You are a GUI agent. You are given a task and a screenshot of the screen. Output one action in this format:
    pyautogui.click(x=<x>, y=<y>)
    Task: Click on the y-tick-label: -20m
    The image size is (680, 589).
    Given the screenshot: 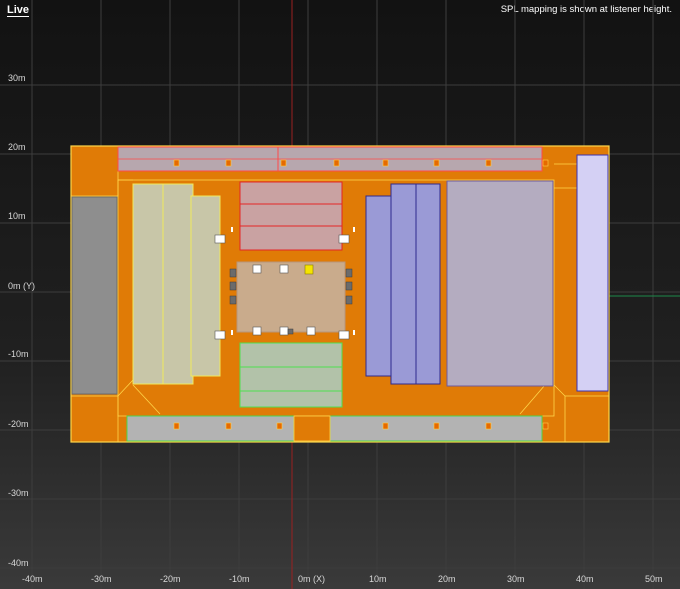 What is the action you would take?
    pyautogui.click(x=18, y=424)
    